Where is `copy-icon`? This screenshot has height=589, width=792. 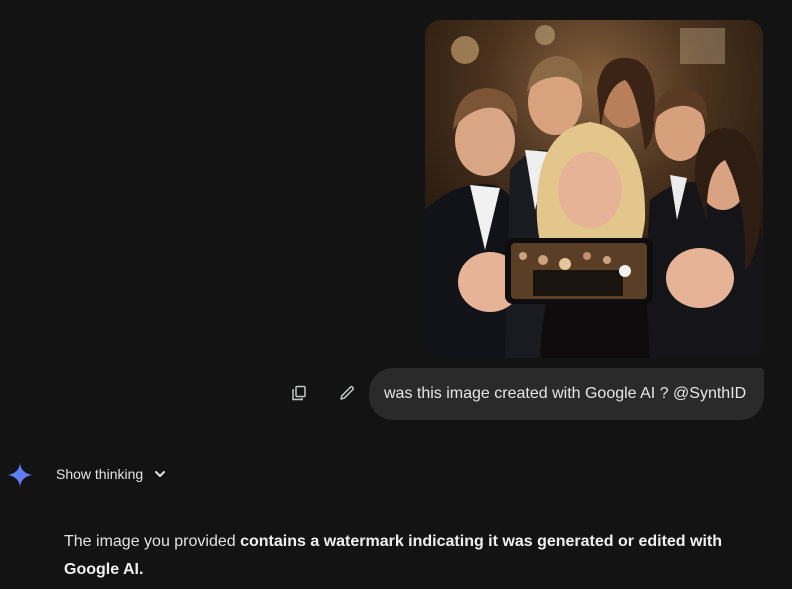 copy-icon is located at coordinates (299, 393).